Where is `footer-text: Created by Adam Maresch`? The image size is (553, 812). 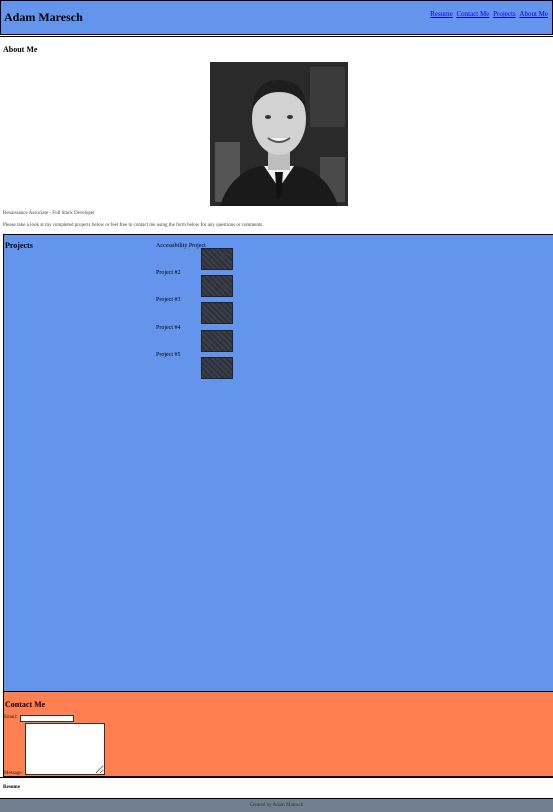 footer-text: Created by Adam Maresch is located at coordinates (276, 805).